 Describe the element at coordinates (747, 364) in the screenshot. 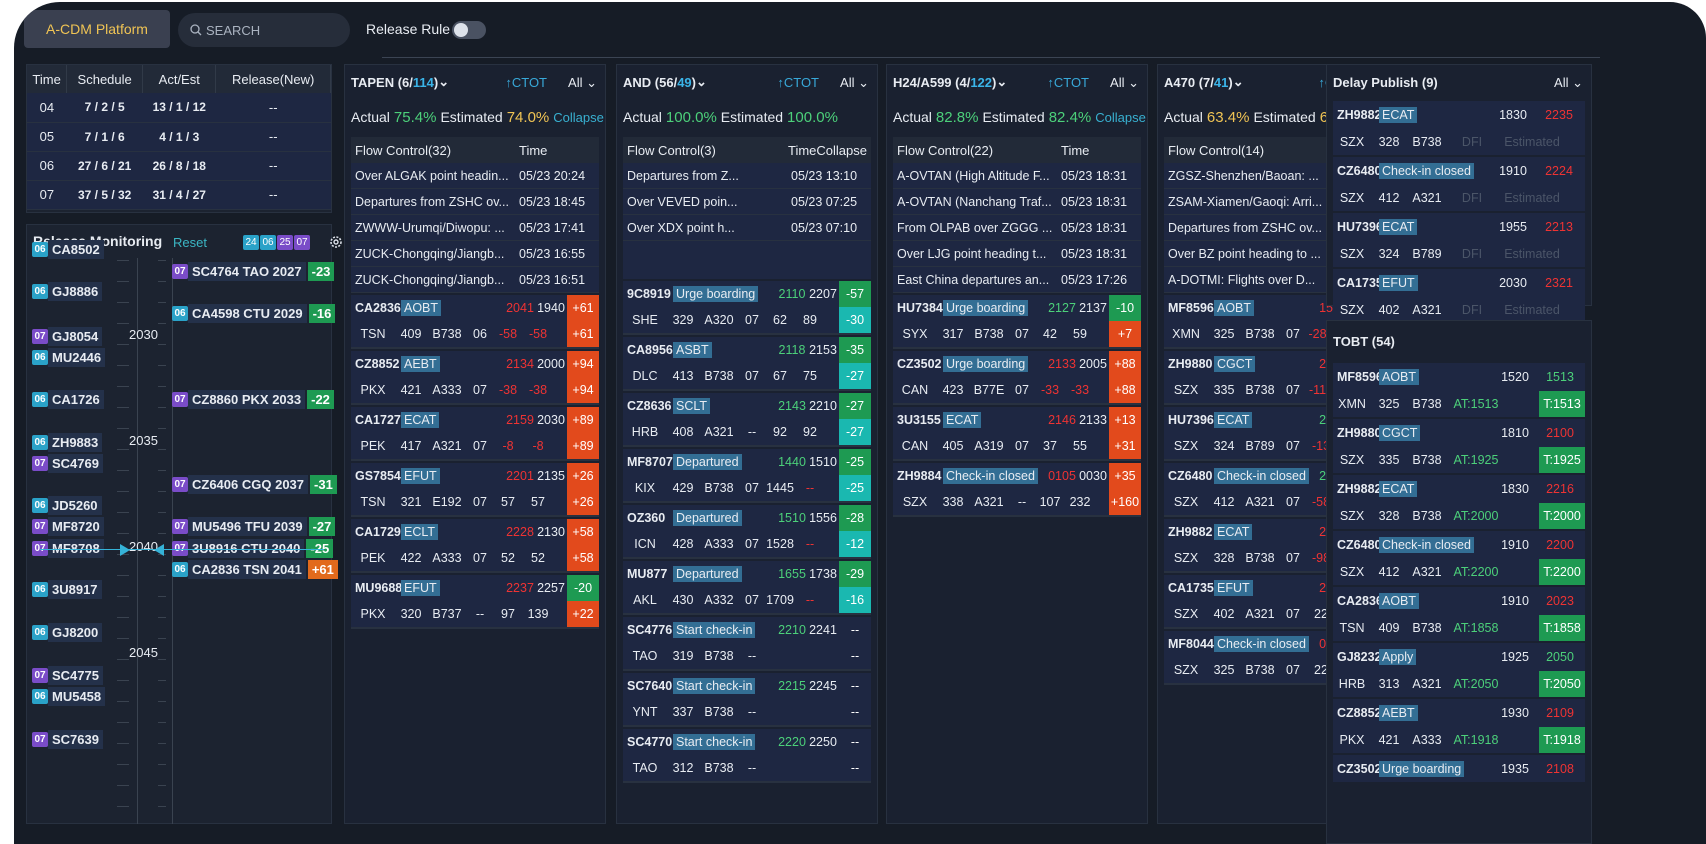

I see `flight-card: CA8956 ASBT 2118 2153 -35 DLC 413 B738 07 67 75 -27` at that location.